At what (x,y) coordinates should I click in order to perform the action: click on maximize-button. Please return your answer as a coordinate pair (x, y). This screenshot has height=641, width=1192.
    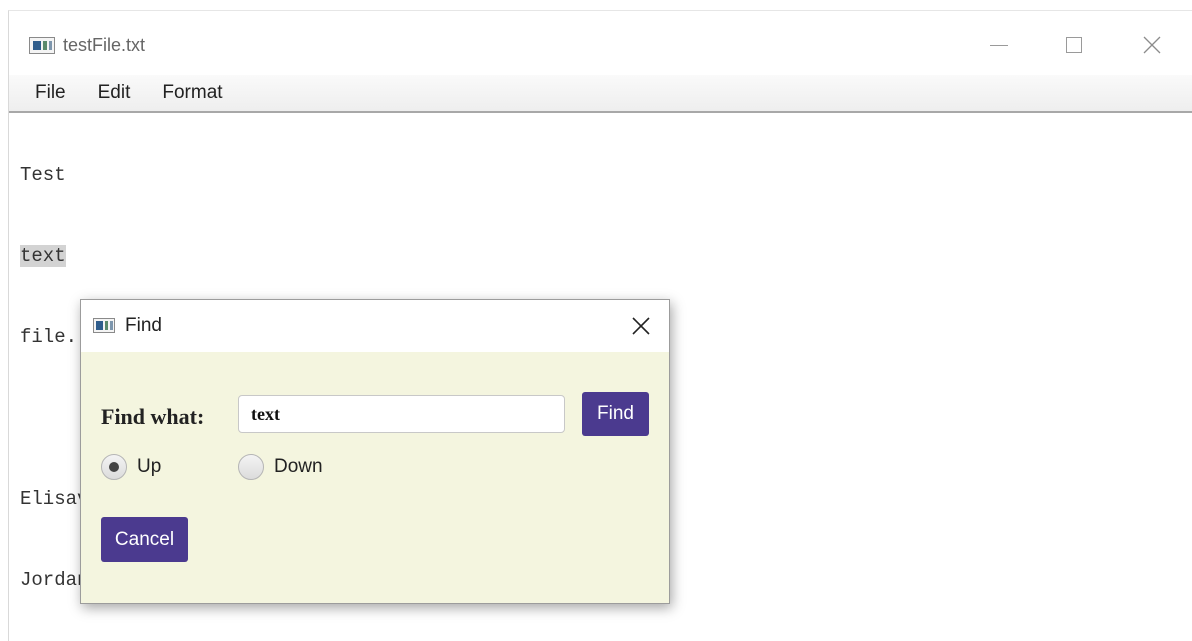
    Looking at the image, I should click on (1074, 45).